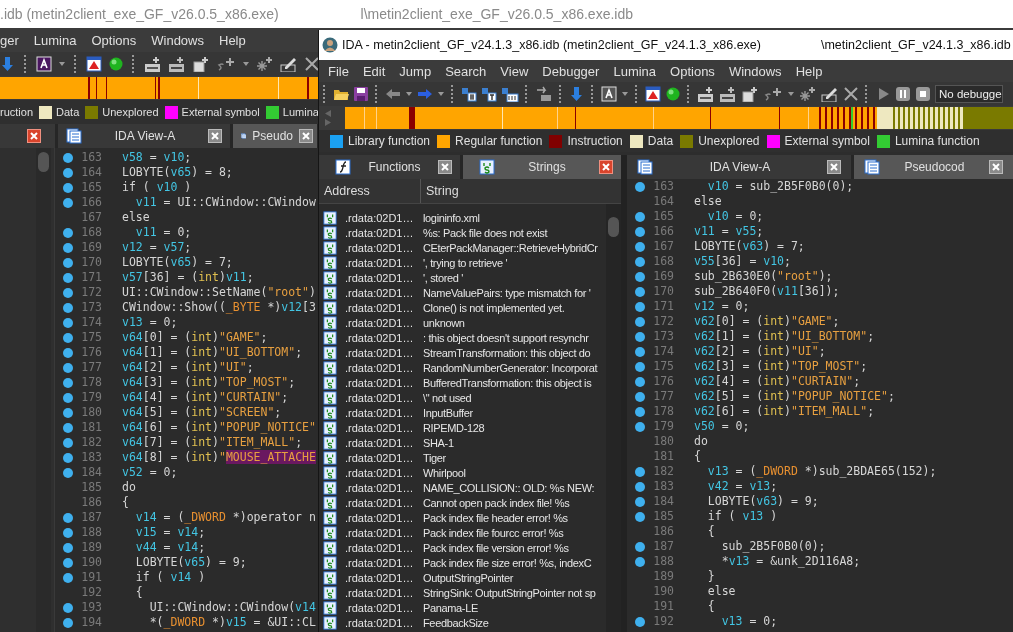 Image resolution: width=1013 pixels, height=632 pixels. I want to click on menu-item: File, so click(338, 71).